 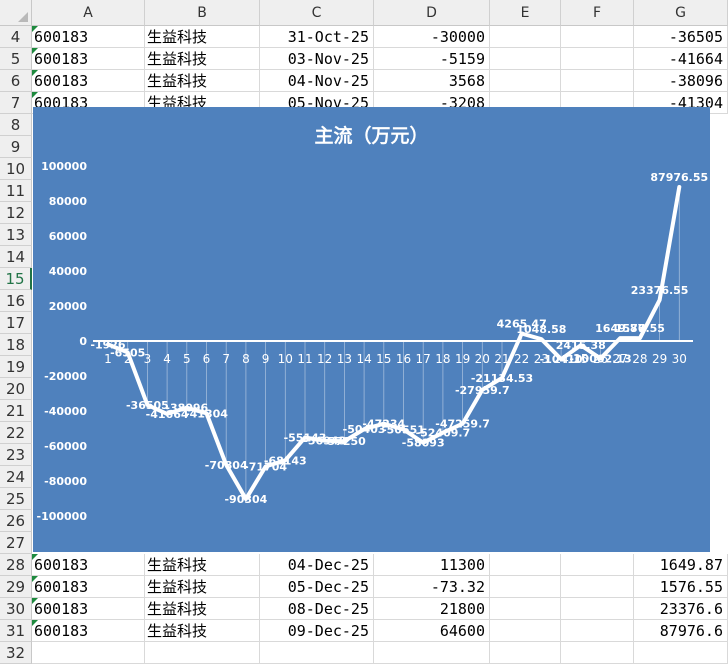 What do you see at coordinates (88, 587) in the screenshot?
I see `cell-a29: 600183` at bounding box center [88, 587].